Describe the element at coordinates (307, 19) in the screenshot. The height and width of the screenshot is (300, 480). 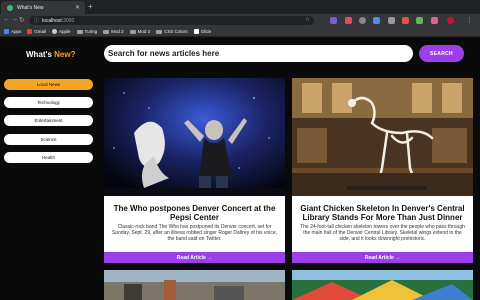
I see `bookmark-star-icon: ☆` at that location.